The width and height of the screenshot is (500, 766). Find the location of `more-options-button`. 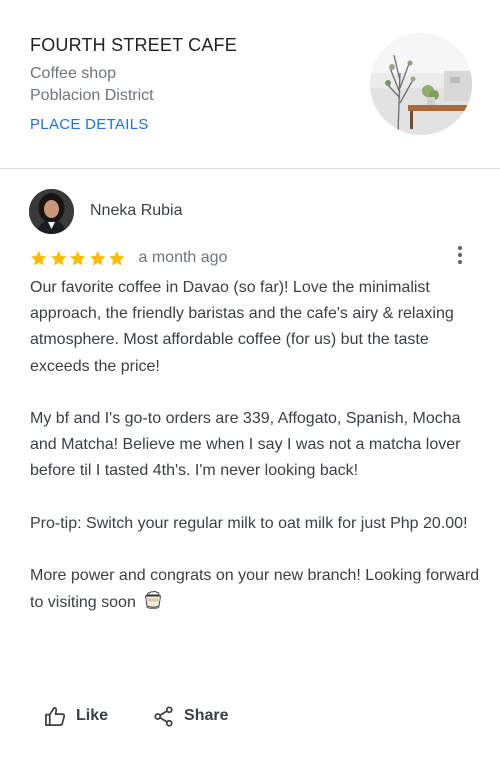

more-options-button is located at coordinates (460, 255).